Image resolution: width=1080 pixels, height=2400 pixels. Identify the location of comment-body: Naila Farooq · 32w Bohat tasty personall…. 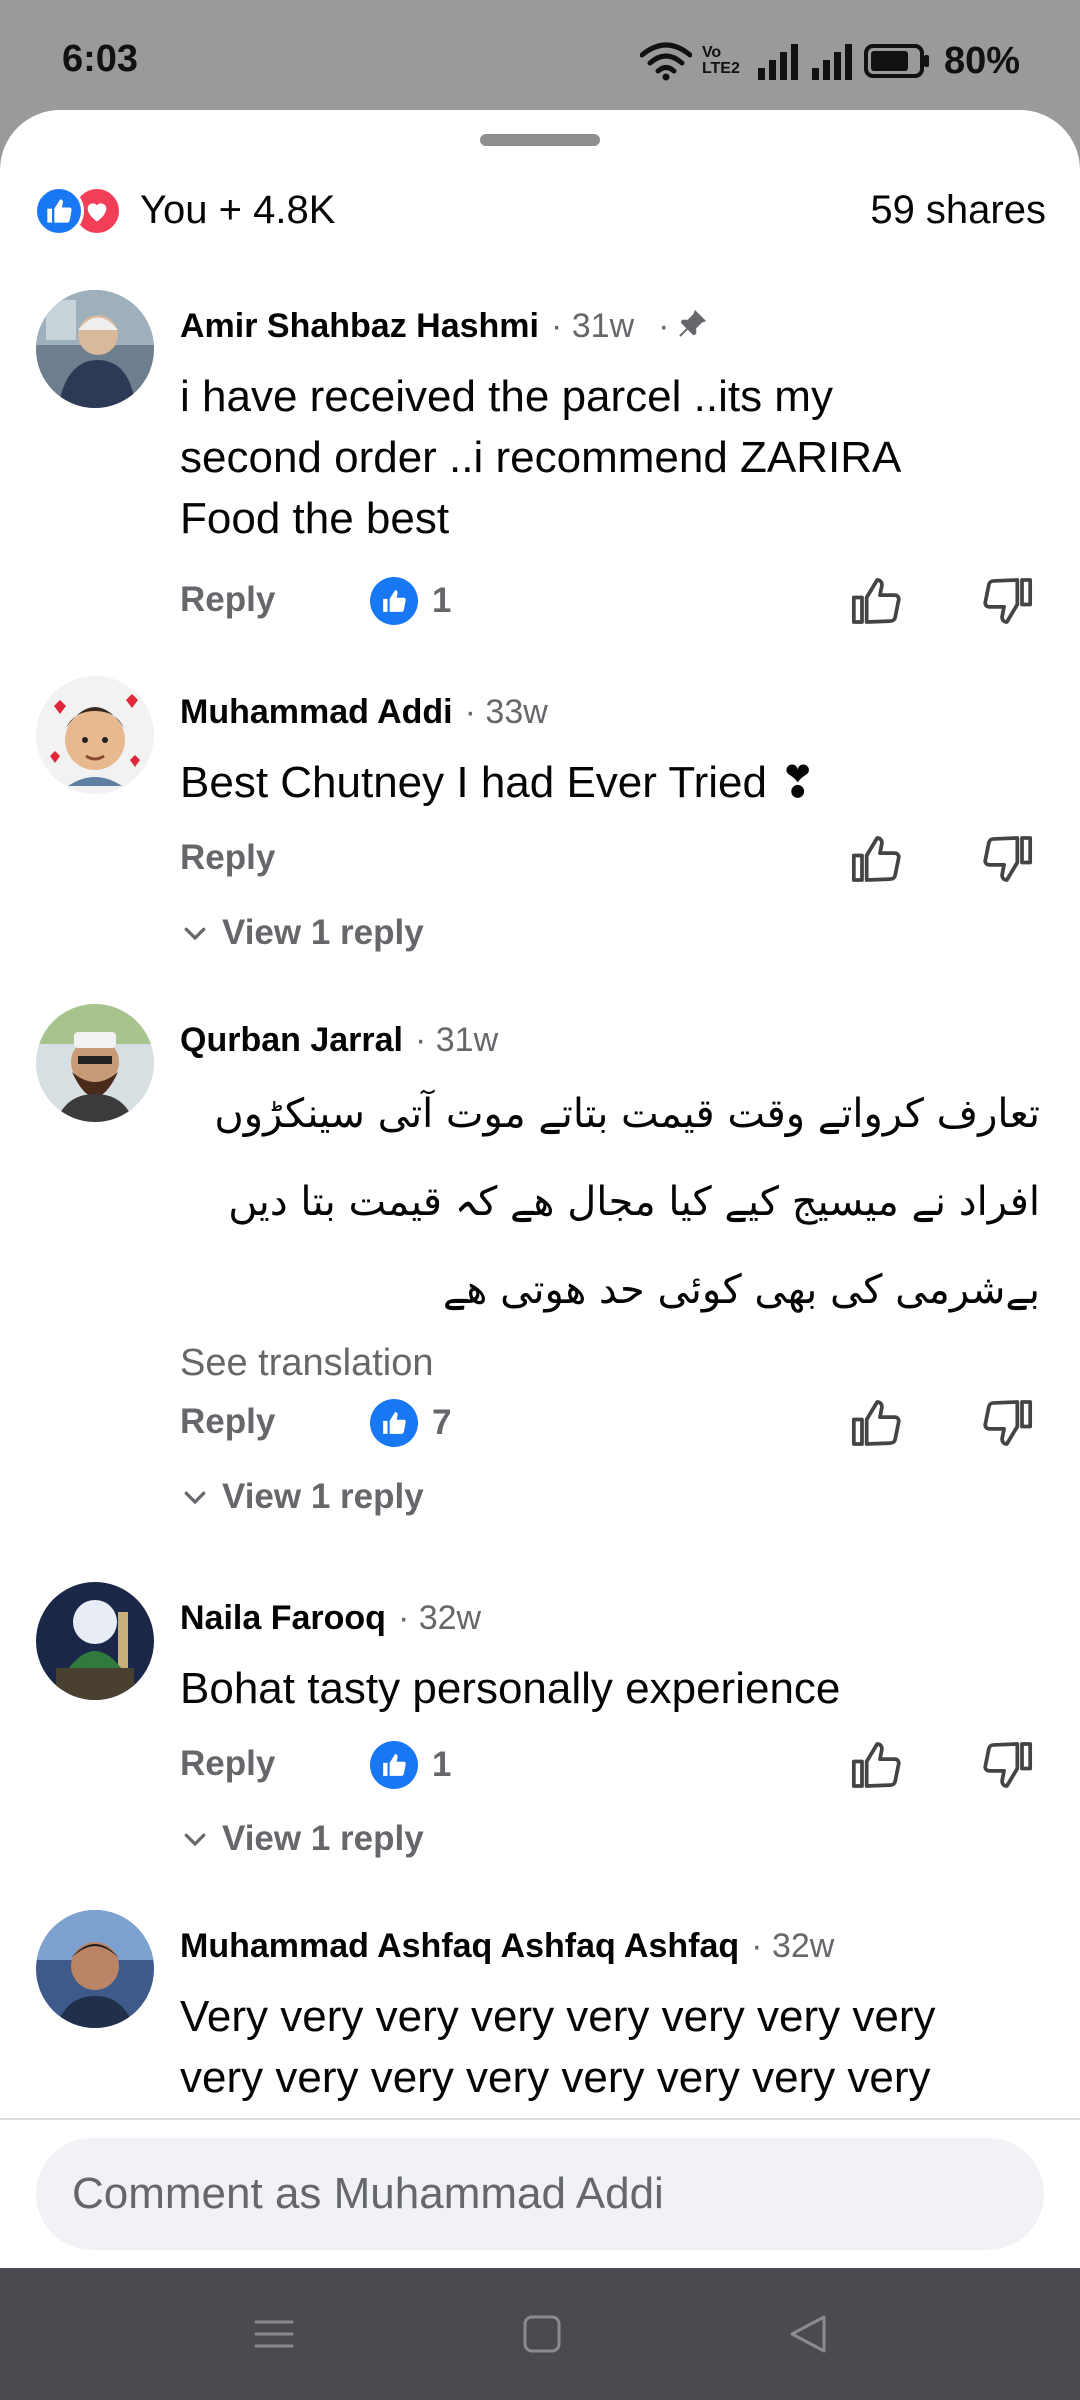
(610, 1725).